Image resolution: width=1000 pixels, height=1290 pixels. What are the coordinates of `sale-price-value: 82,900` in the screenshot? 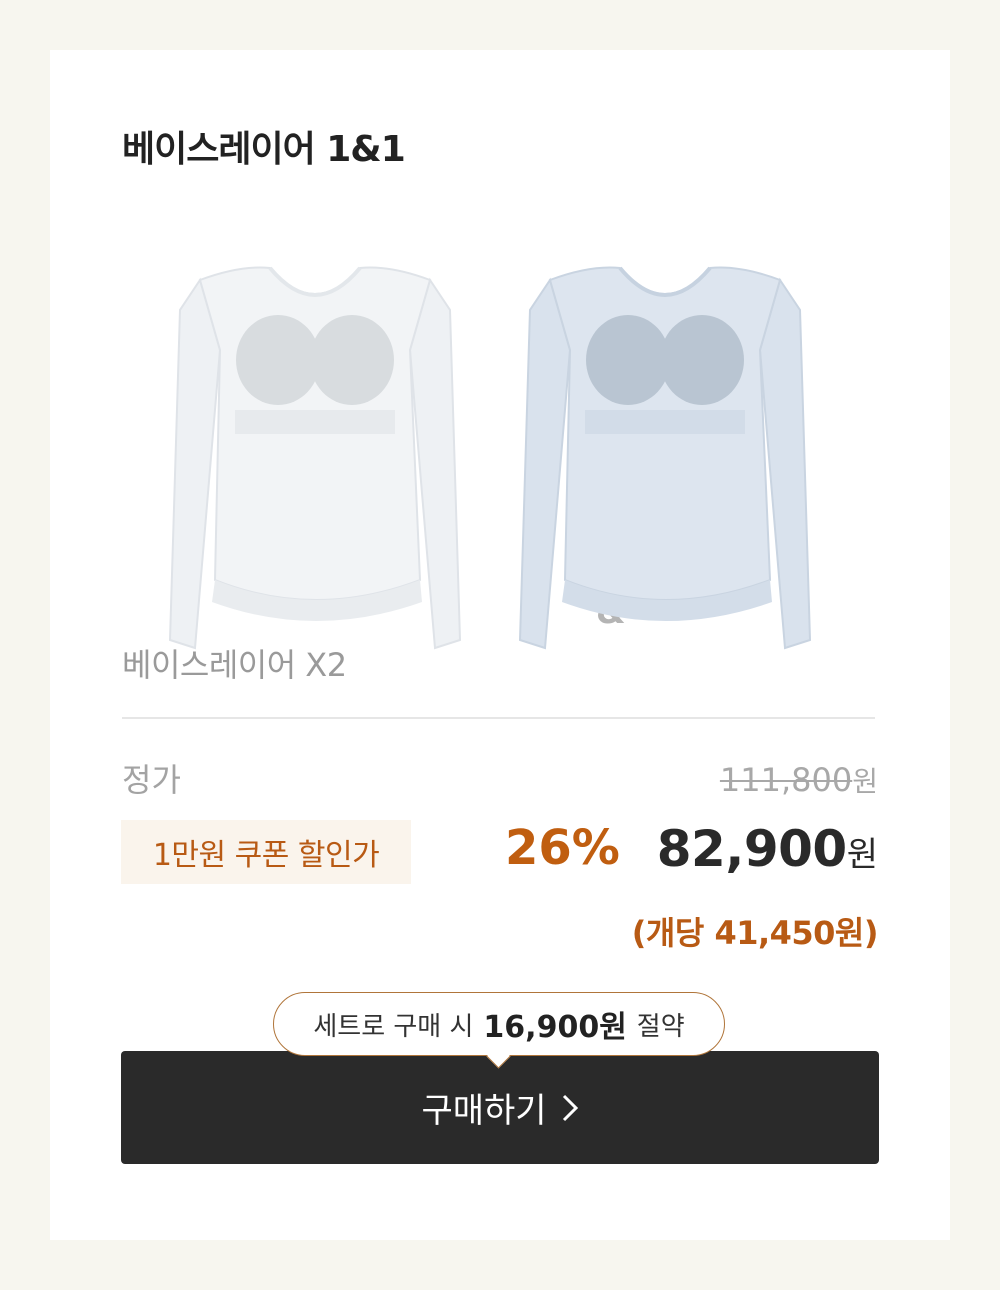 It's located at (751, 849).